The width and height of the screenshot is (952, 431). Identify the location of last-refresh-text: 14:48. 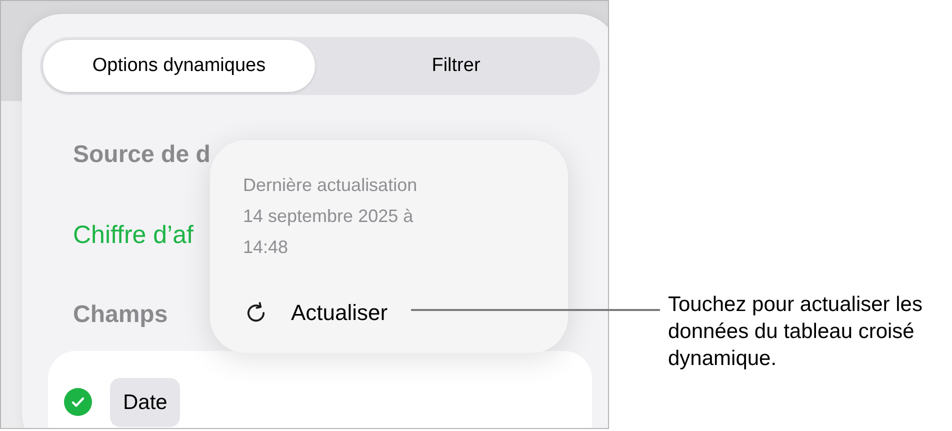
(265, 247).